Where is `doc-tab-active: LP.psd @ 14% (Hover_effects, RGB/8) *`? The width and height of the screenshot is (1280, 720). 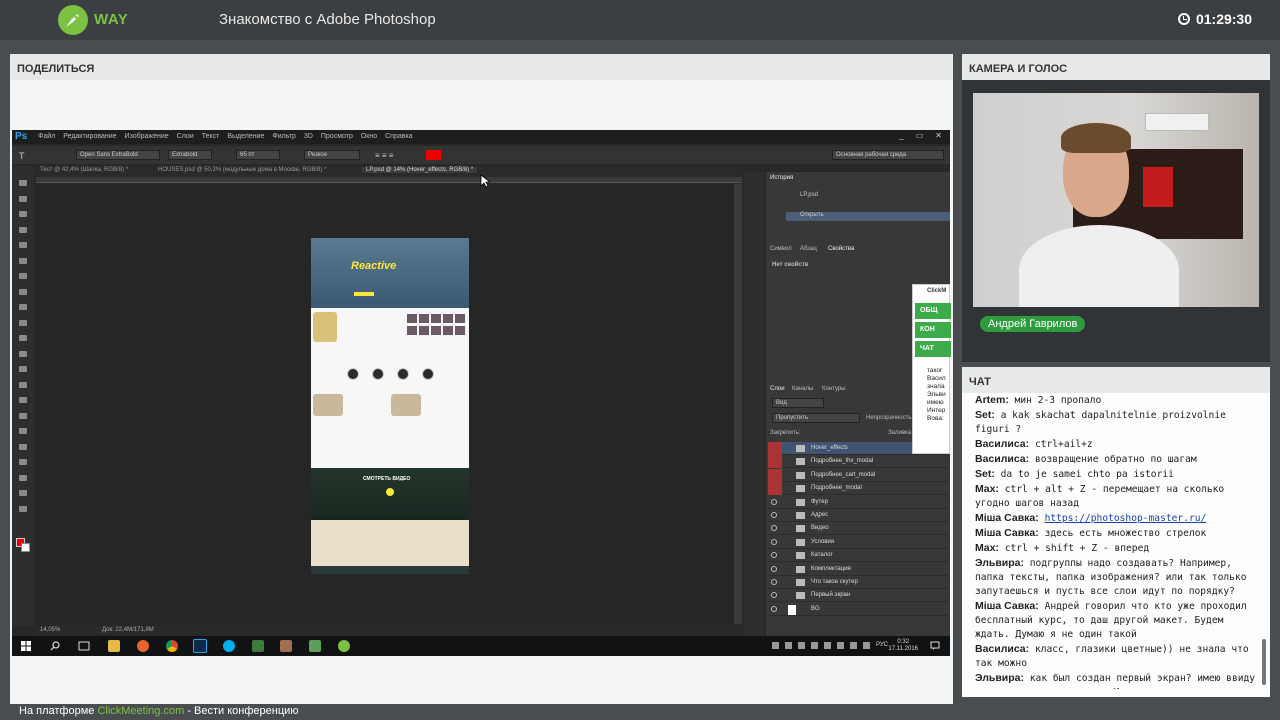 doc-tab-active: LP.psd @ 14% (Hover_effects, RGB/8) * is located at coordinates (420, 170).